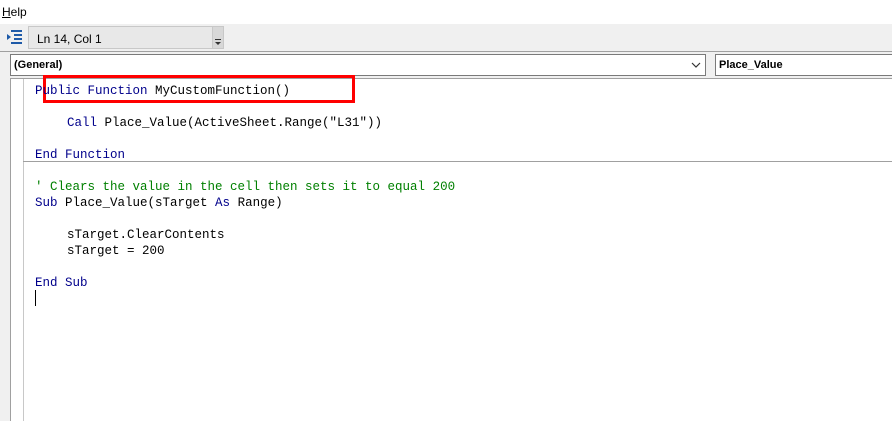  What do you see at coordinates (240, 123) in the screenshot?
I see `call-args: Place_Value(ActiveSheet.Range("L31"))` at bounding box center [240, 123].